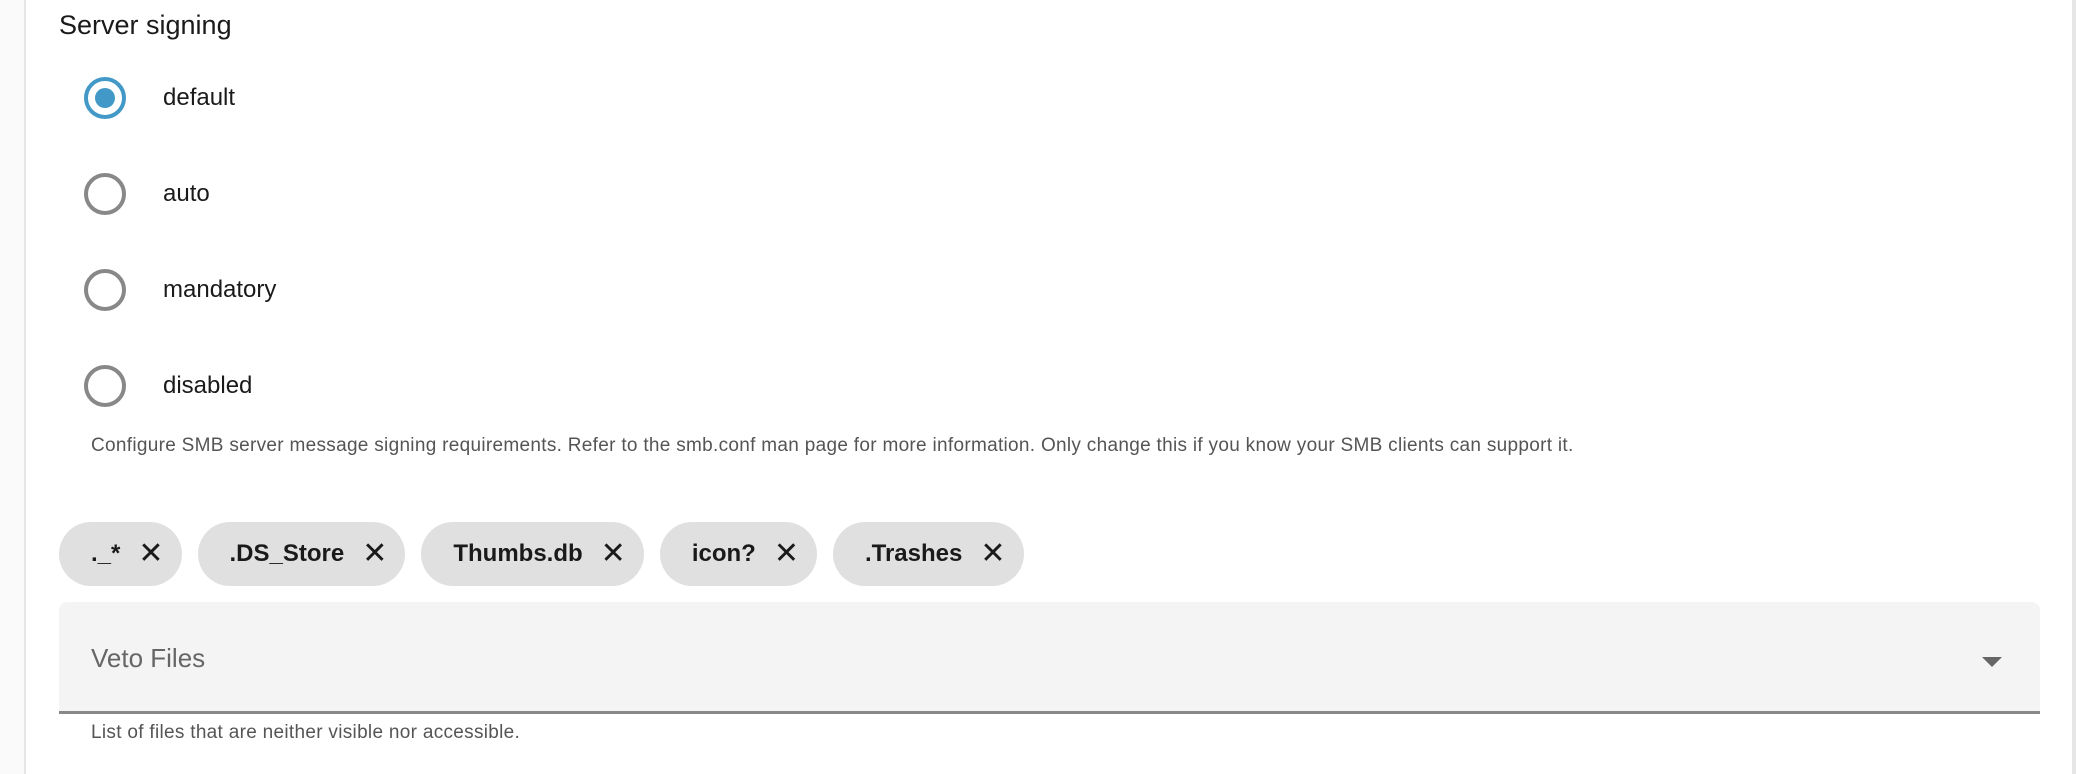  Describe the element at coordinates (1992, 662) in the screenshot. I see `dropdown-arrow-icon` at that location.